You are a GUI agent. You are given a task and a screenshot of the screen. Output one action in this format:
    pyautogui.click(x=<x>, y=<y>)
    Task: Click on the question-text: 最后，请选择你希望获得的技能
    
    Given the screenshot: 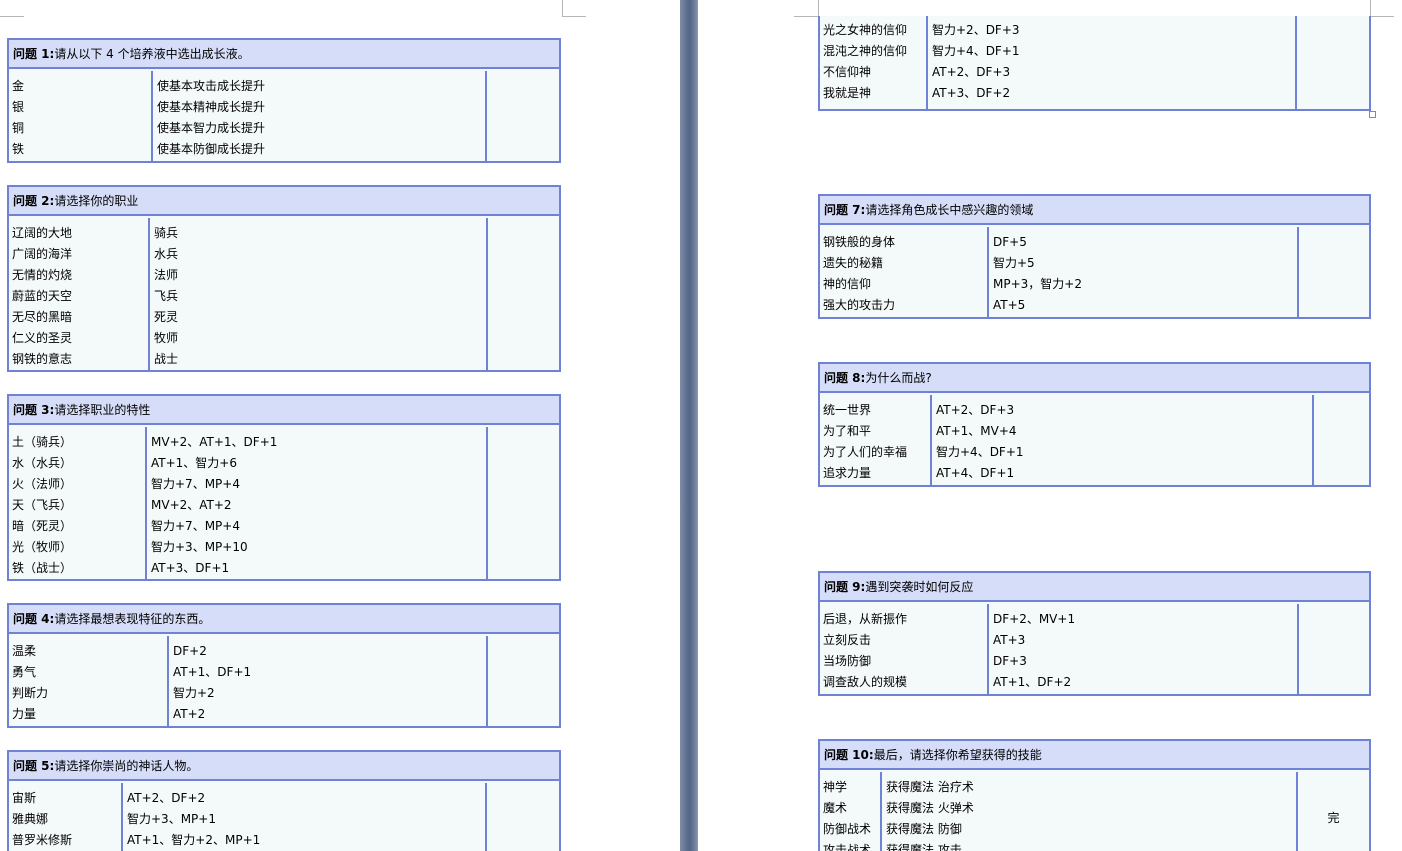 What is the action you would take?
    pyautogui.click(x=957, y=755)
    